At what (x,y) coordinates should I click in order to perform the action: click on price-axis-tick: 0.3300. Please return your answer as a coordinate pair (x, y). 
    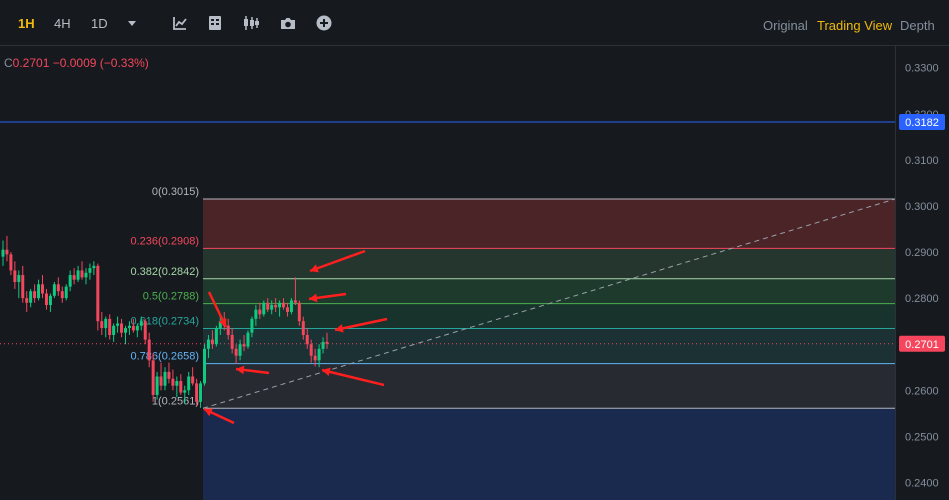
    Looking at the image, I should click on (922, 69).